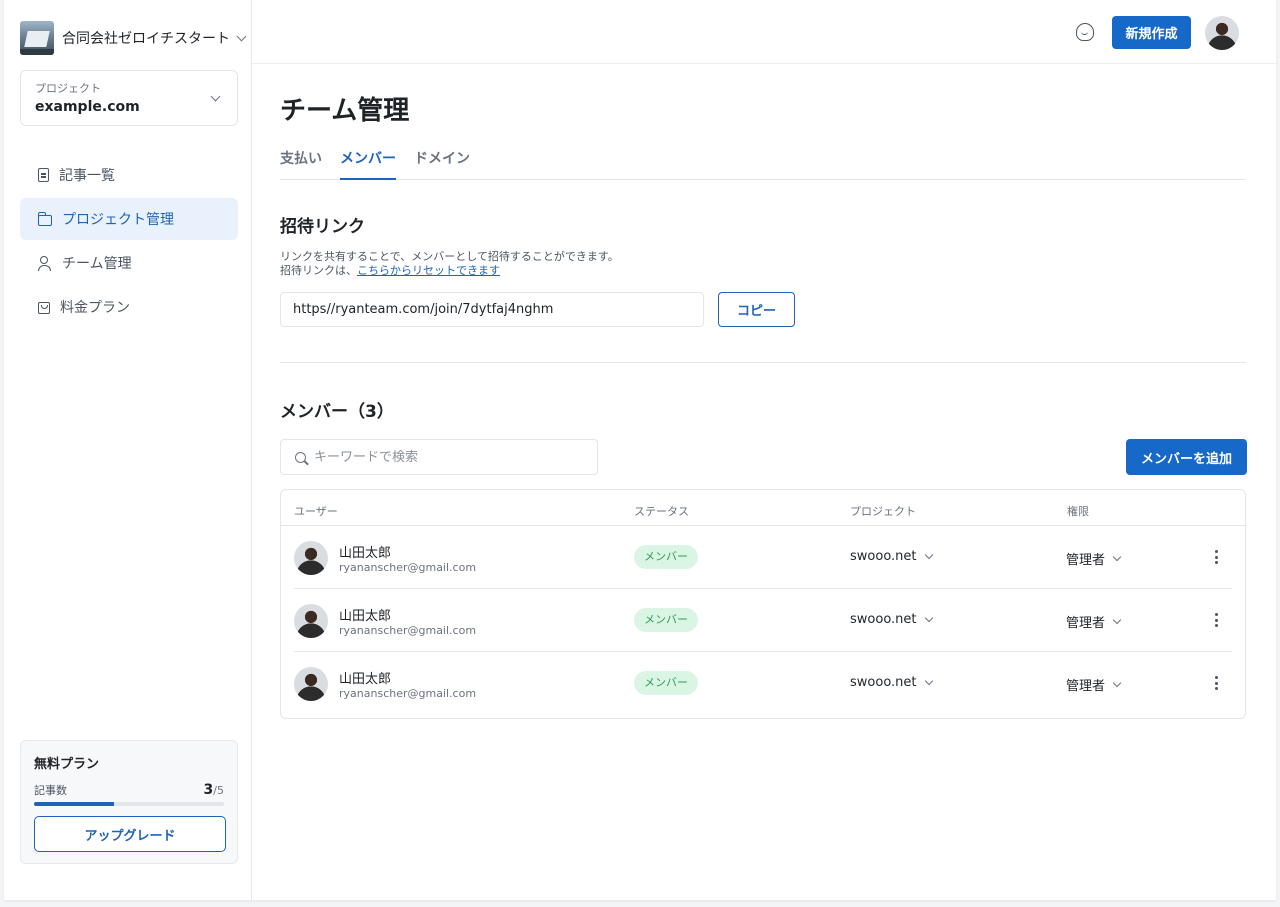 The image size is (1280, 907). Describe the element at coordinates (1078, 511) in the screenshot. I see `column-header-role: 権限` at that location.